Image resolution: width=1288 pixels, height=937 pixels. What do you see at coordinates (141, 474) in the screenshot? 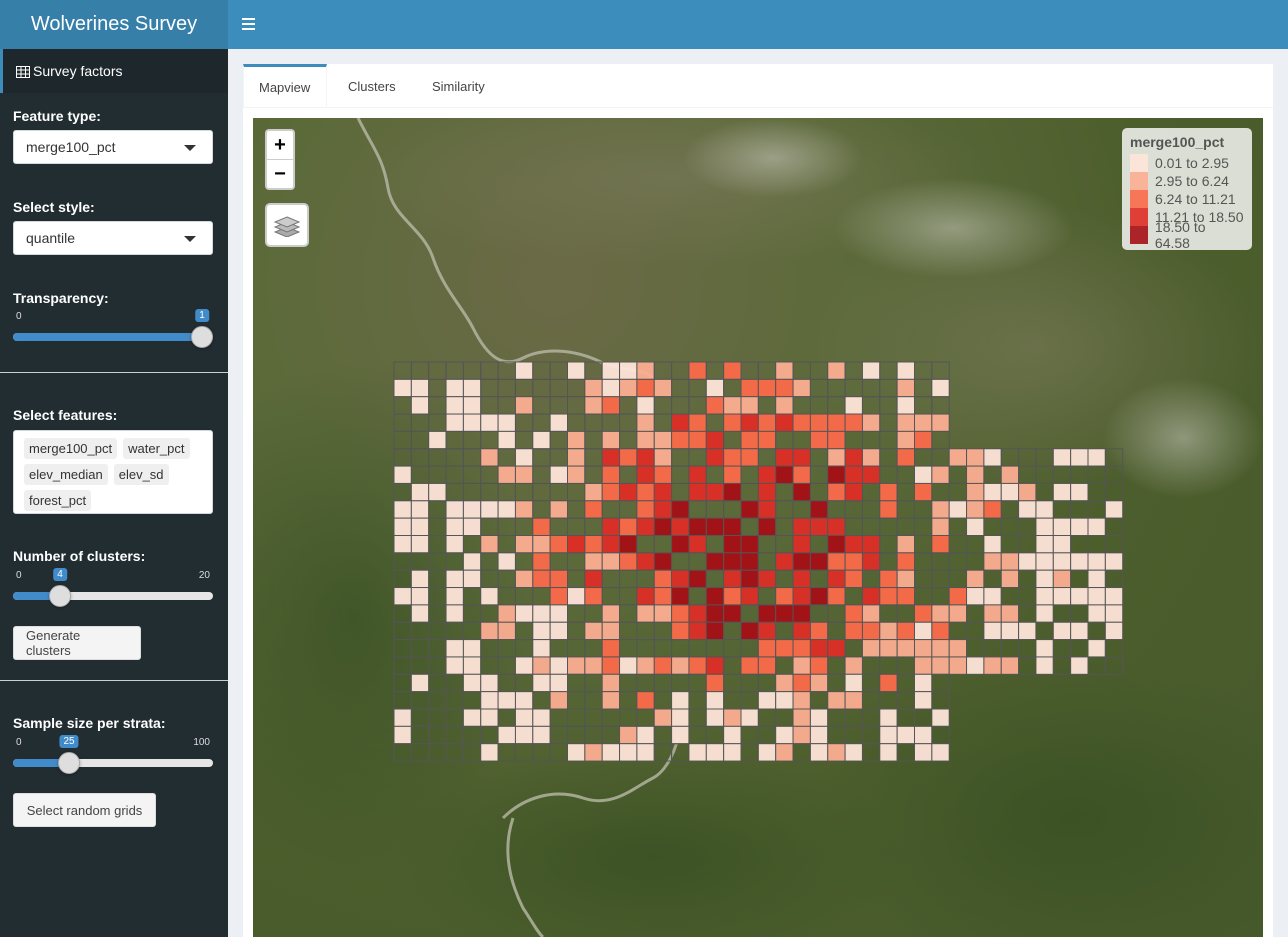
I see `feature-chip: elev_sd` at bounding box center [141, 474].